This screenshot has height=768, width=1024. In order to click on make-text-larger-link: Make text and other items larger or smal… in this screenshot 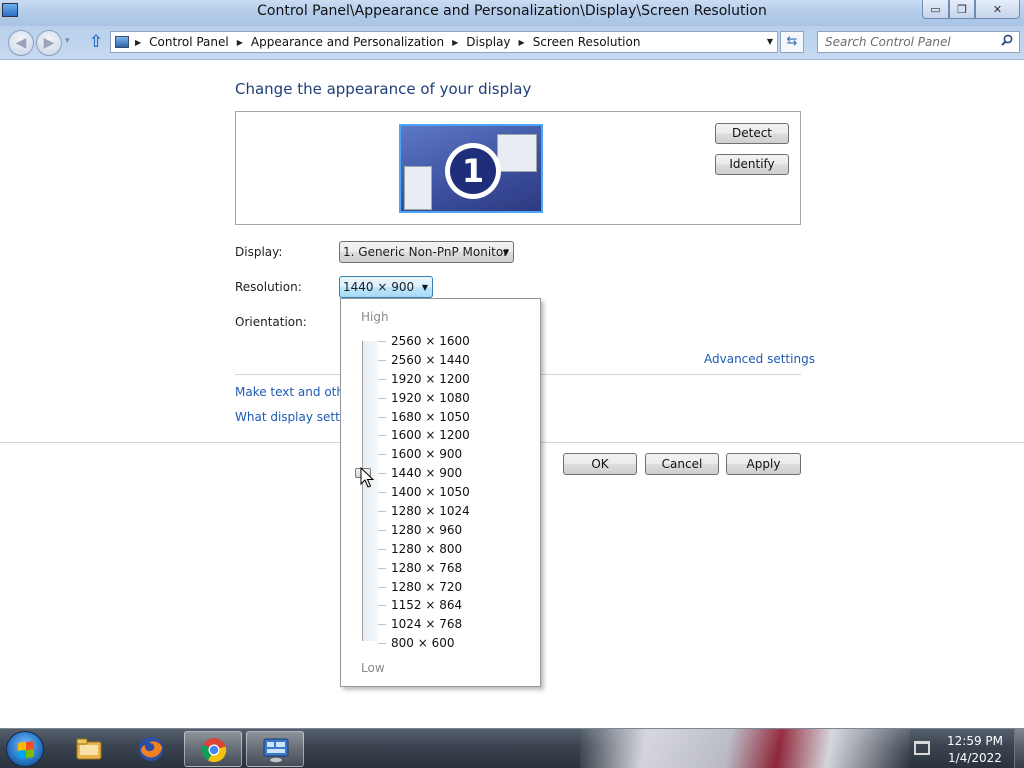, I will do `click(287, 392)`.